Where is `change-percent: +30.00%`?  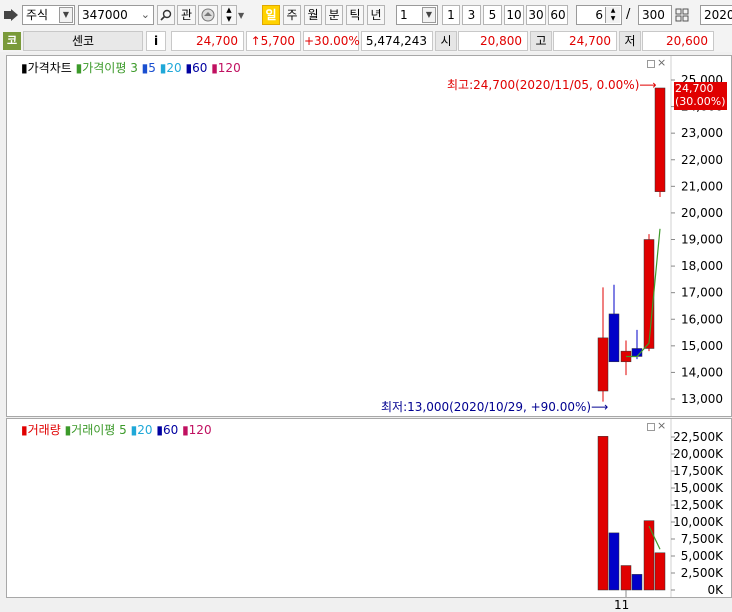
change-percent: +30.00% is located at coordinates (331, 41).